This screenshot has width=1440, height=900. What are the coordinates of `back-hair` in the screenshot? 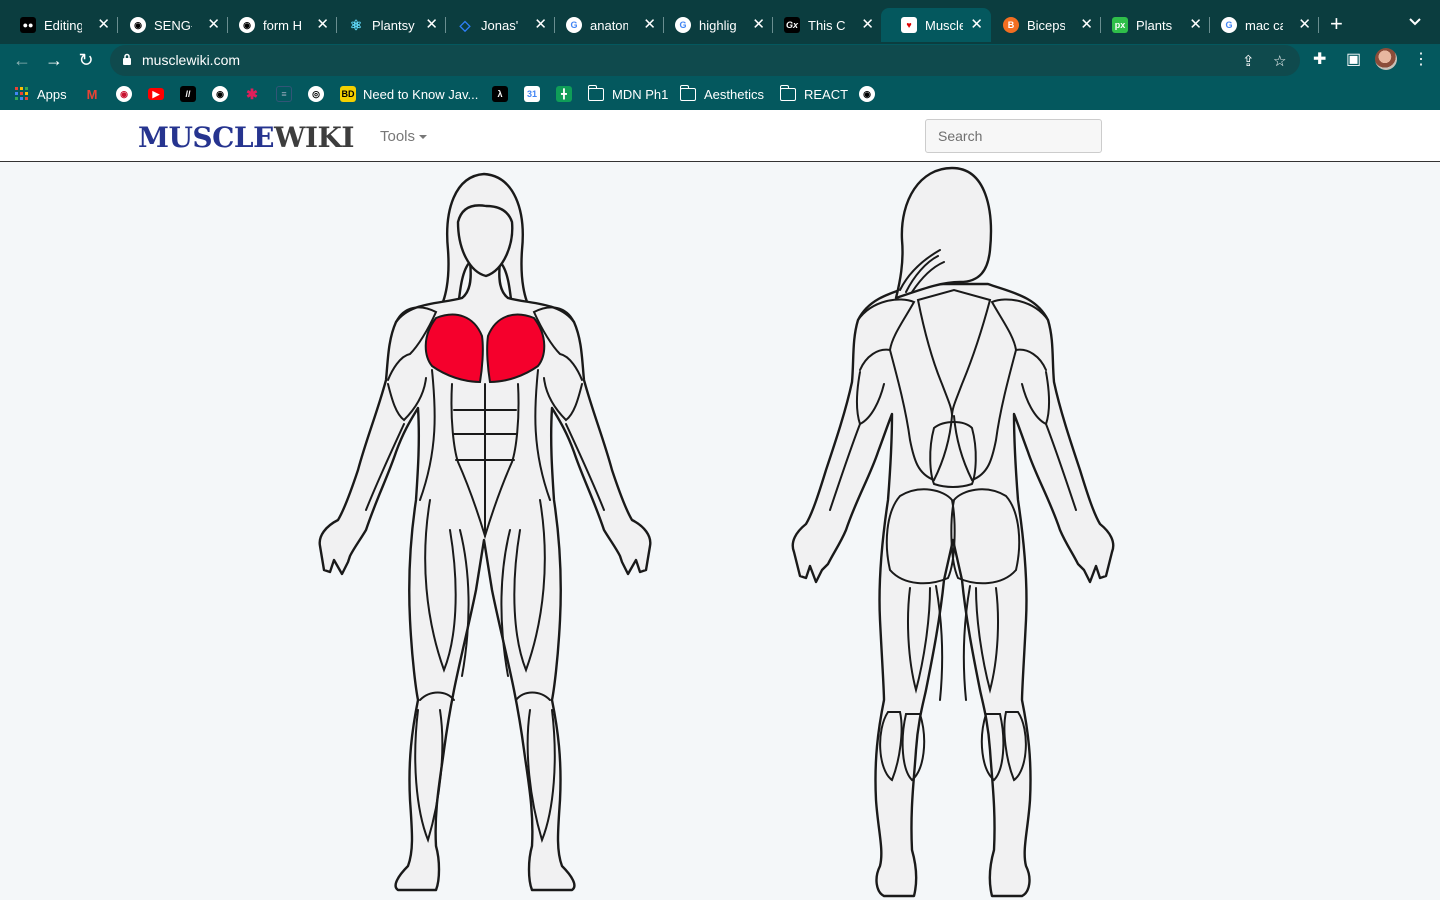 It's located at (943, 233).